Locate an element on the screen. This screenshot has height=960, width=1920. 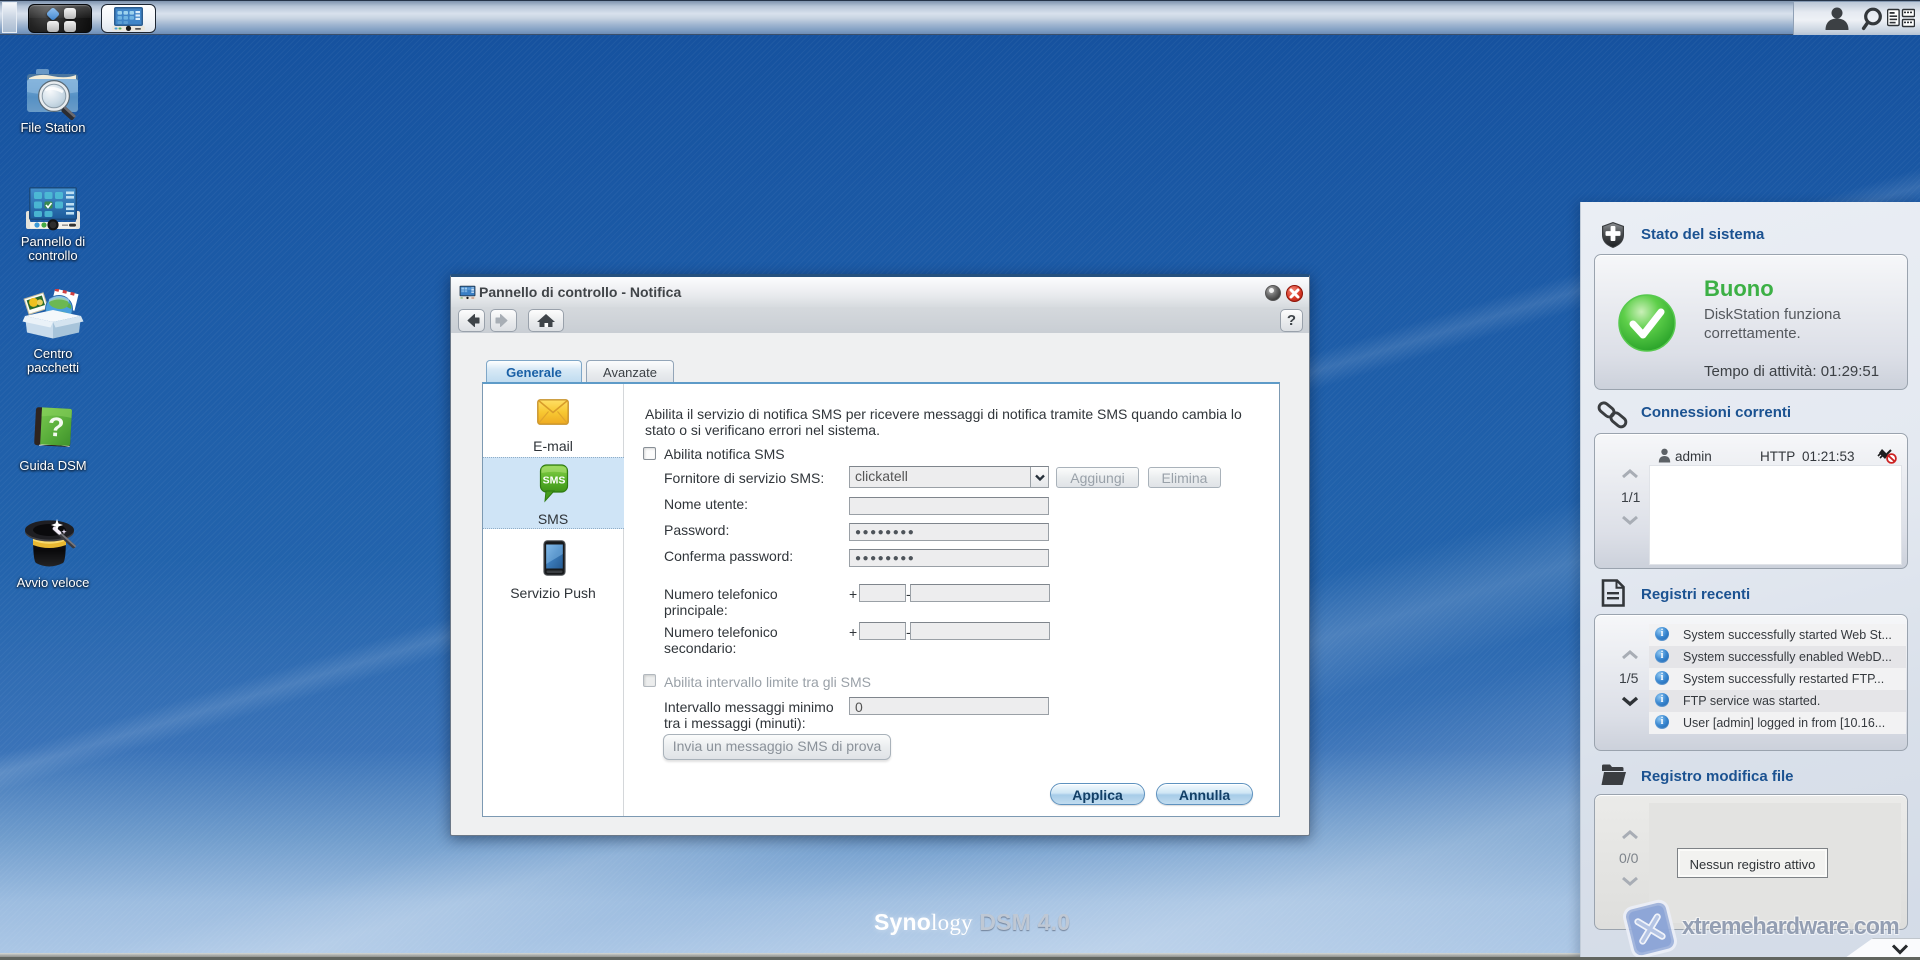
svg-text: SMS is located at coordinates (554, 481).